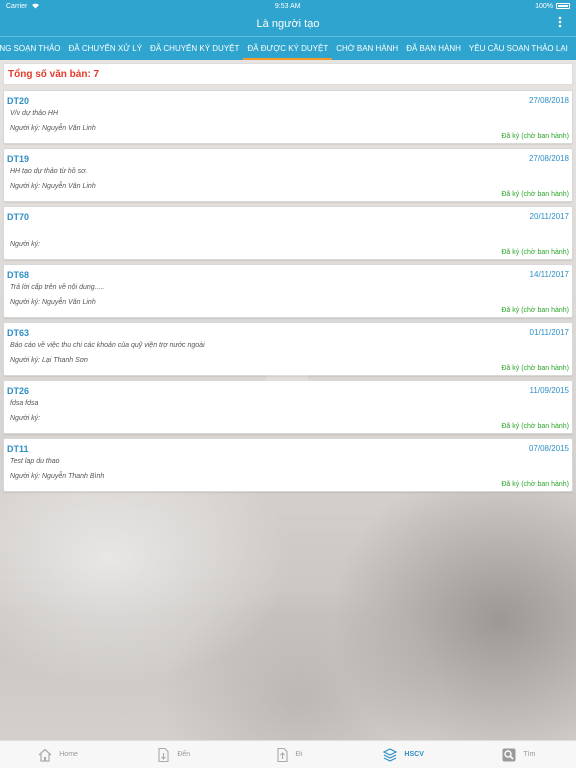 The width and height of the screenshot is (576, 768). Describe the element at coordinates (288, 74) in the screenshot. I see `total-count-bar: Tổng số văn bản: 7` at that location.